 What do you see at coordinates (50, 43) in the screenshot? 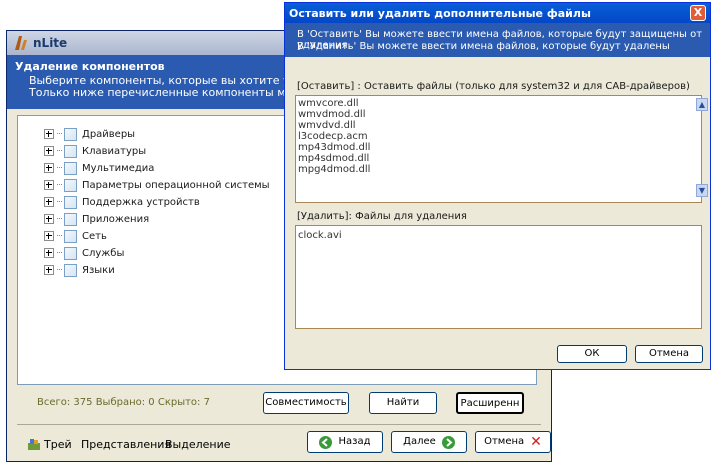
I see `main-window-title: nLite` at bounding box center [50, 43].